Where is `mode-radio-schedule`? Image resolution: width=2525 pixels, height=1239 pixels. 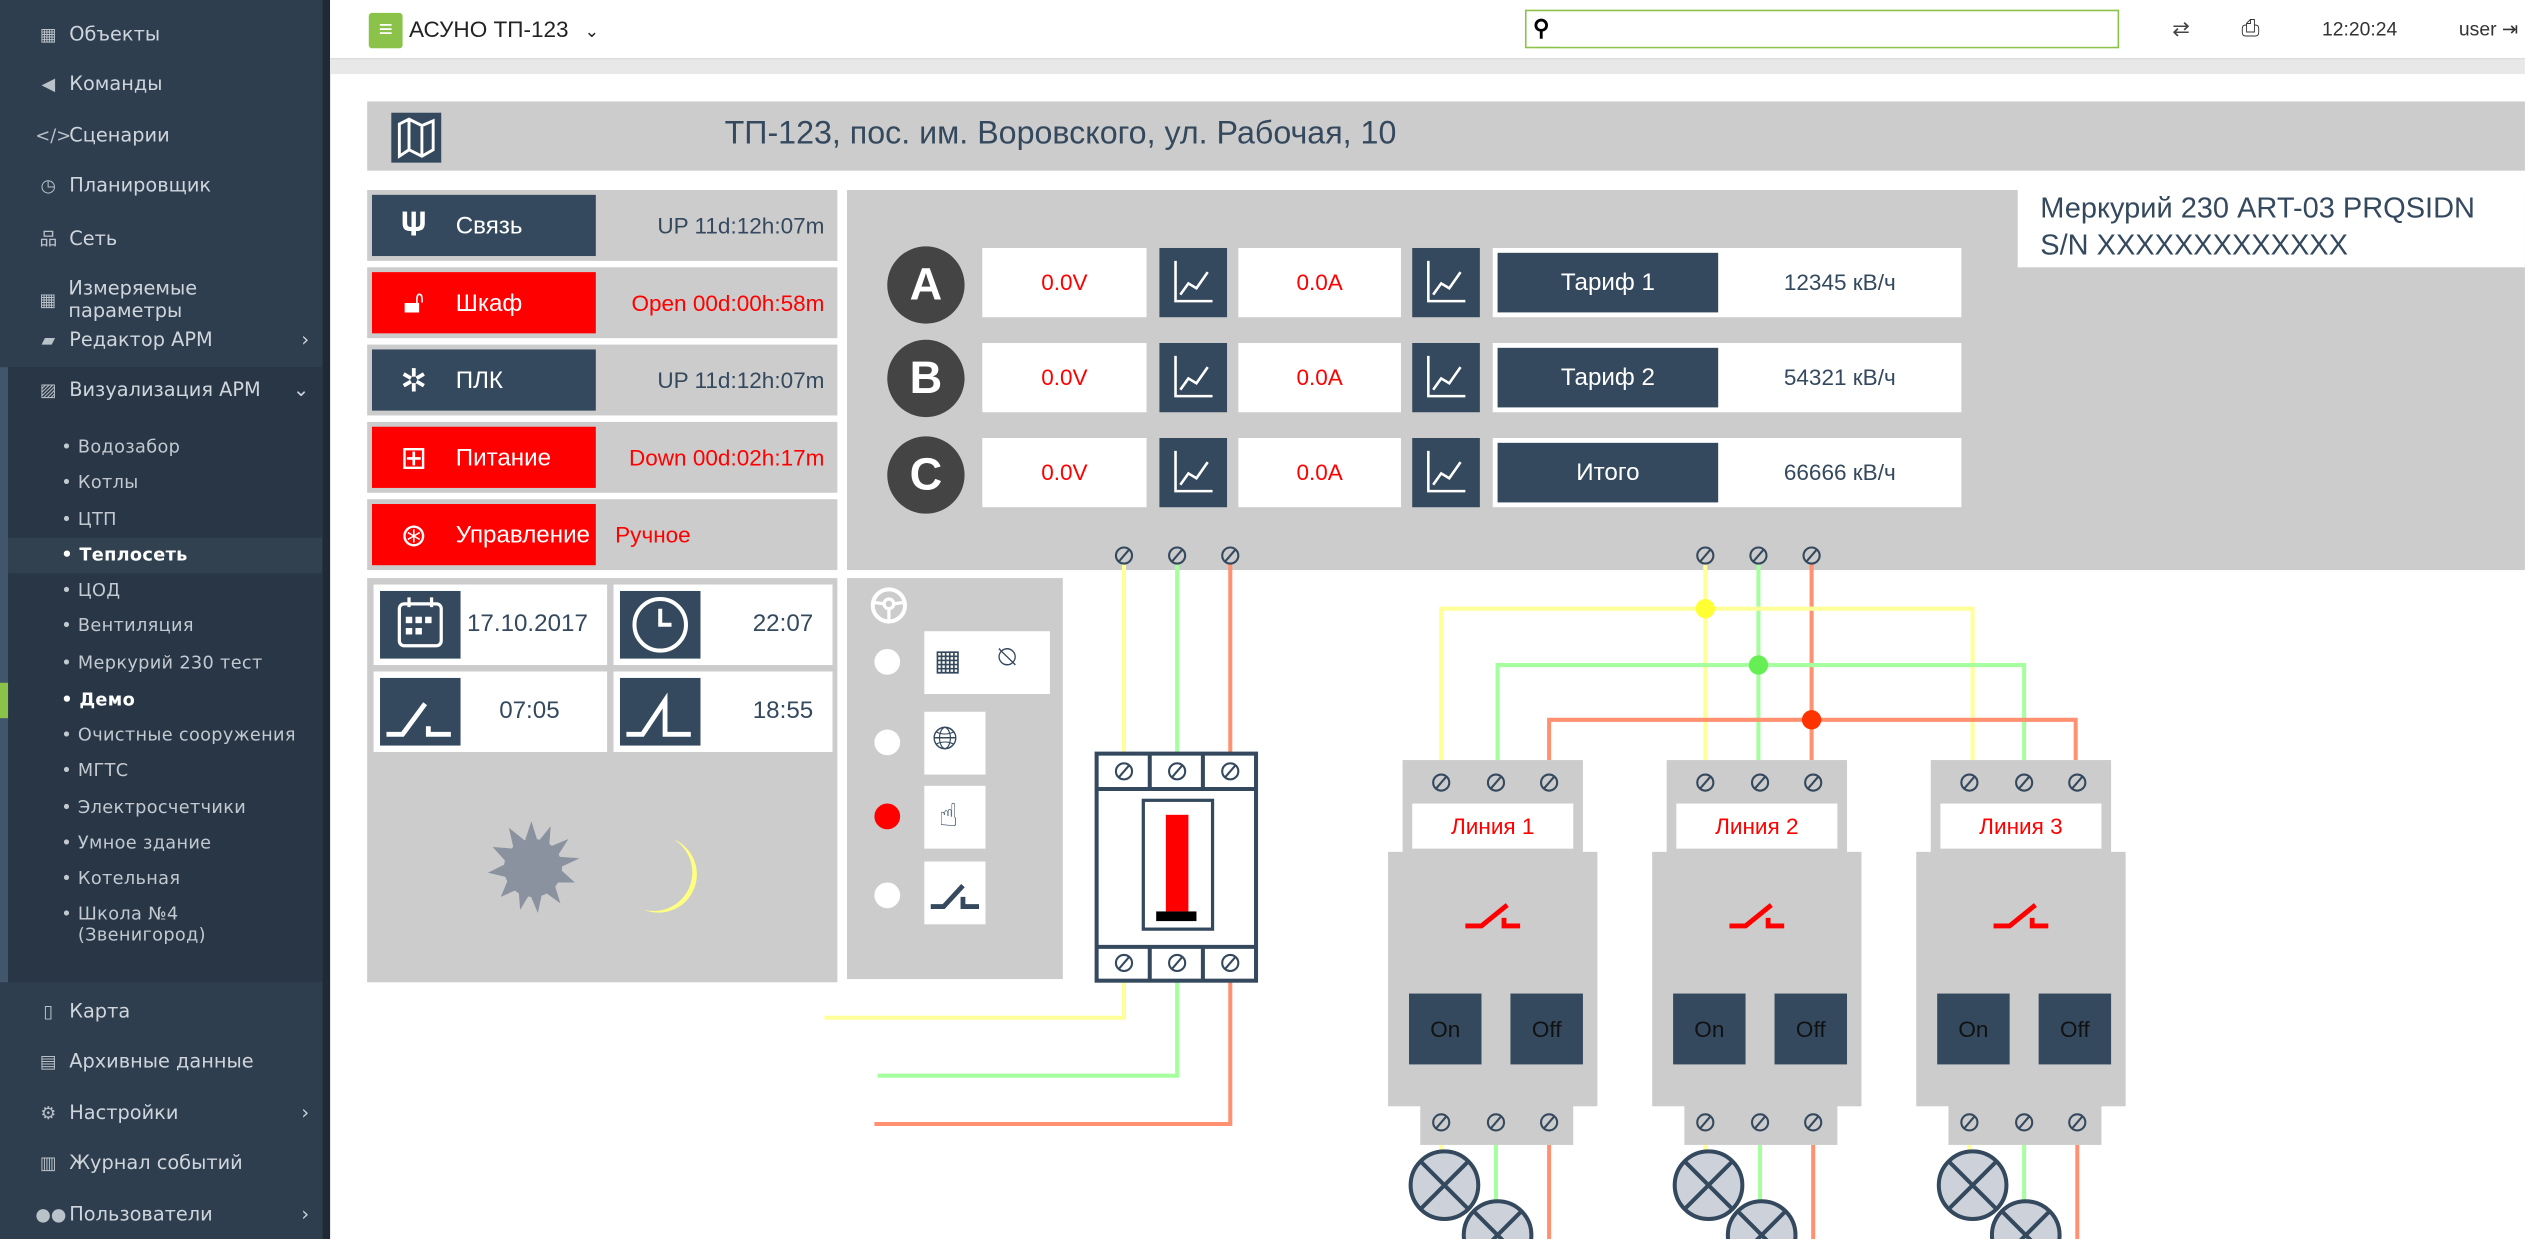 mode-radio-schedule is located at coordinates (887, 661).